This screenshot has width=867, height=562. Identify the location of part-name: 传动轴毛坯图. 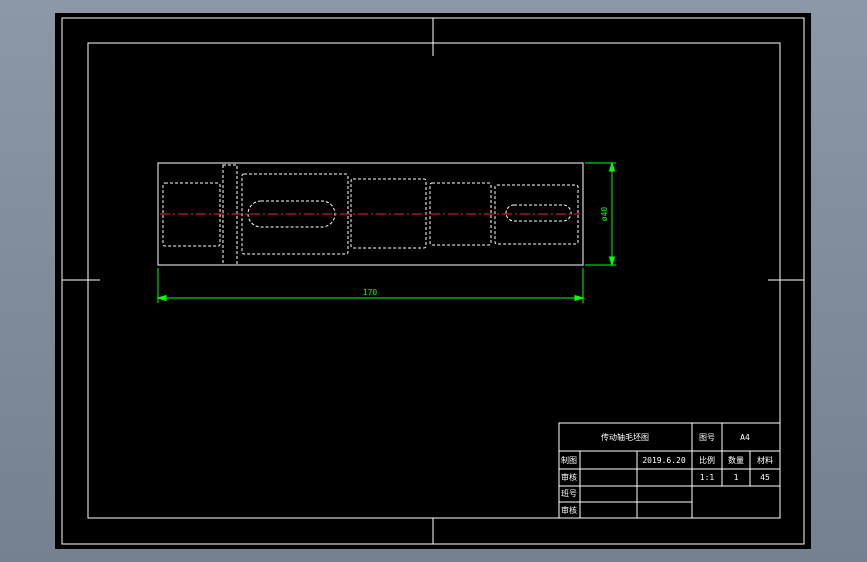
(625, 437).